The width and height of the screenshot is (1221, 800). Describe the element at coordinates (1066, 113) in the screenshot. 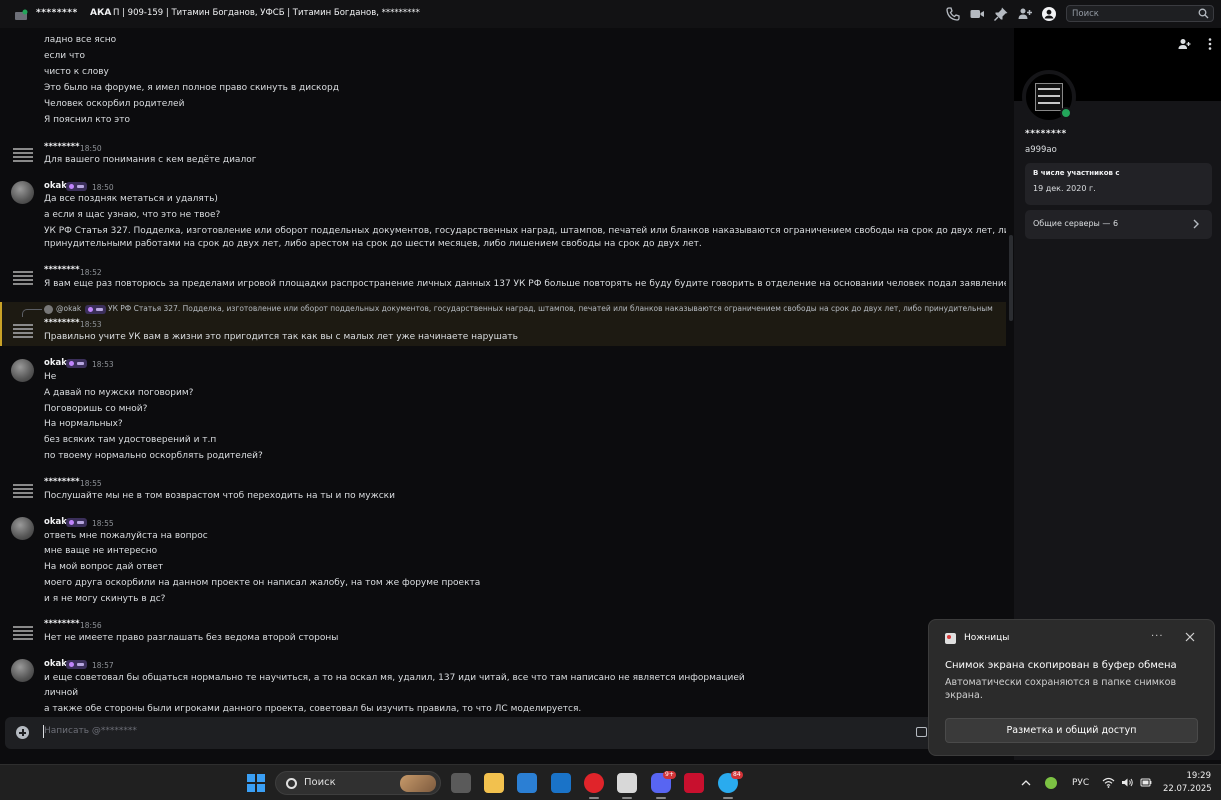

I see `online-status-icon` at that location.